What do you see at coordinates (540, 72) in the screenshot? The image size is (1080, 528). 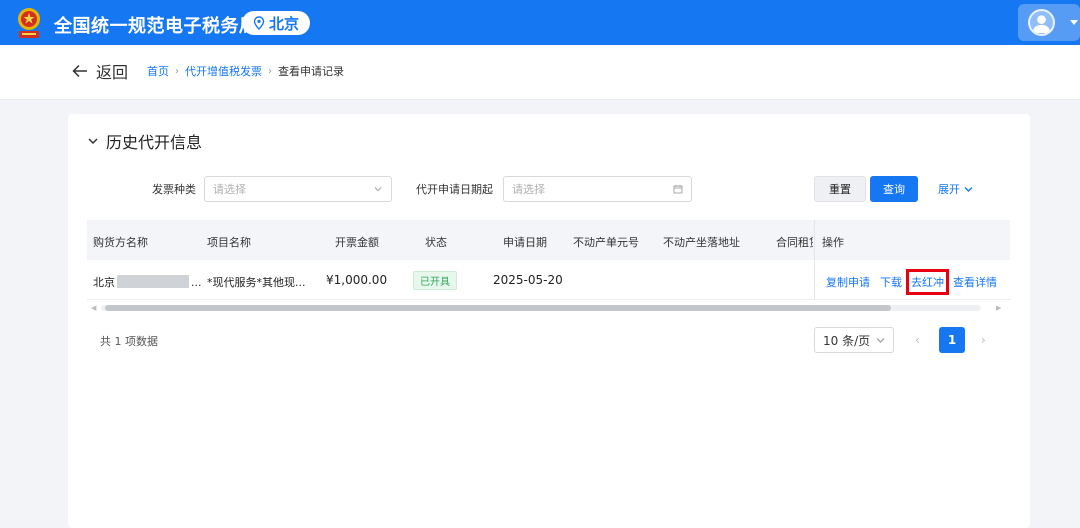 I see `breadcrumb-bar: 返回 首页 › 代开增值税发票 › 查看申请记录` at bounding box center [540, 72].